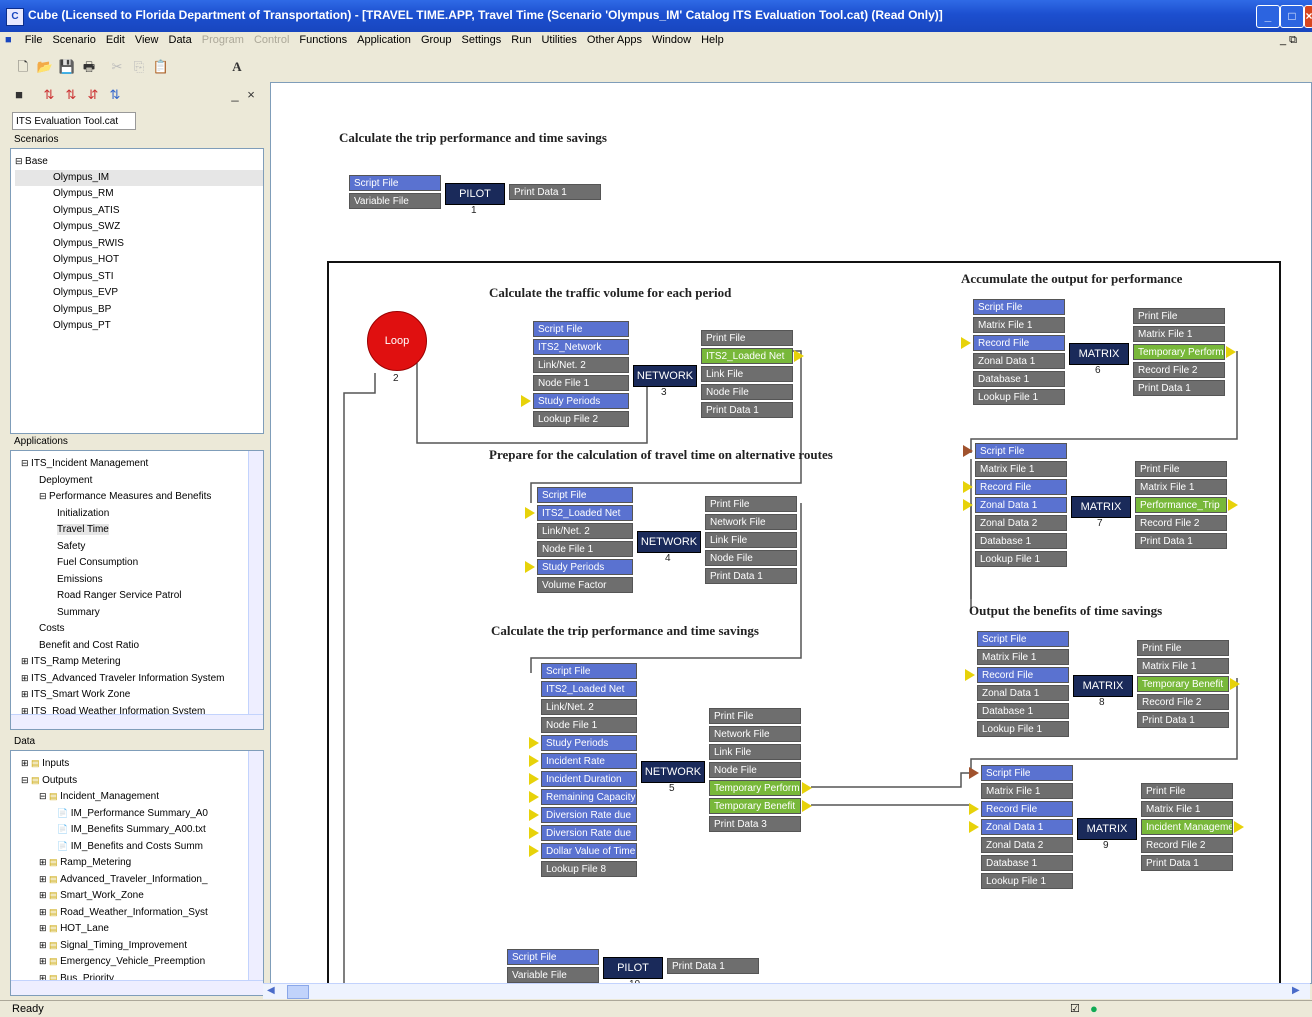 Image resolution: width=1312 pixels, height=1017 pixels. What do you see at coordinates (1103, 686) in the screenshot?
I see `program-box: MATRIX` at bounding box center [1103, 686].